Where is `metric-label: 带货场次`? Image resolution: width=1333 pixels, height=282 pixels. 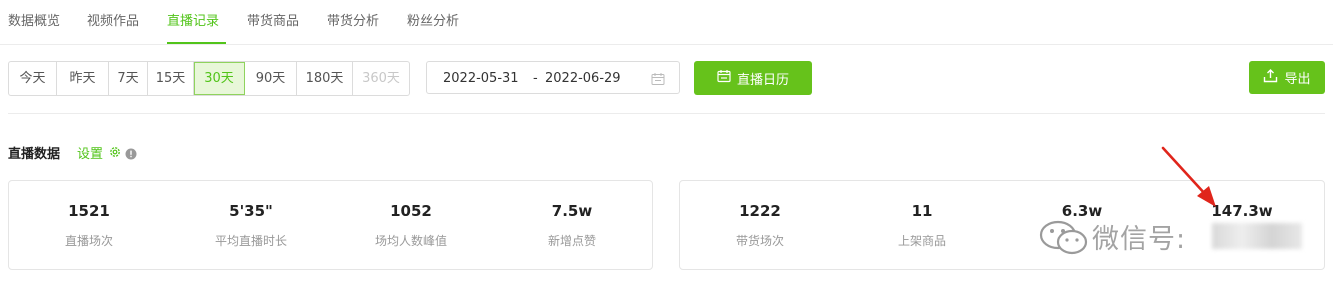
metric-label: 带货场次 is located at coordinates (759, 241).